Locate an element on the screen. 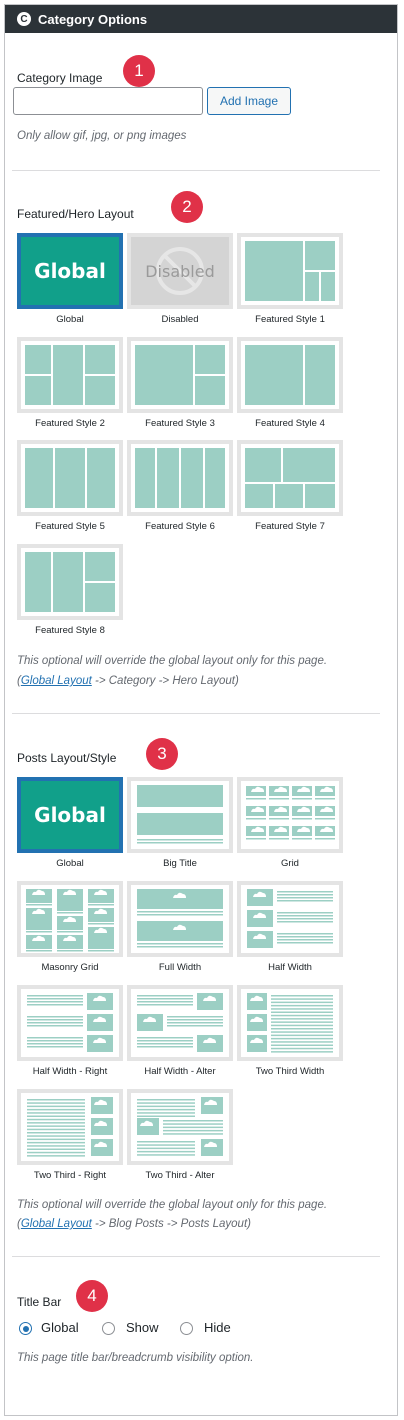 The width and height of the screenshot is (404, 1420). posts-layout-tile-two-third-alter is located at coordinates (180, 1127).